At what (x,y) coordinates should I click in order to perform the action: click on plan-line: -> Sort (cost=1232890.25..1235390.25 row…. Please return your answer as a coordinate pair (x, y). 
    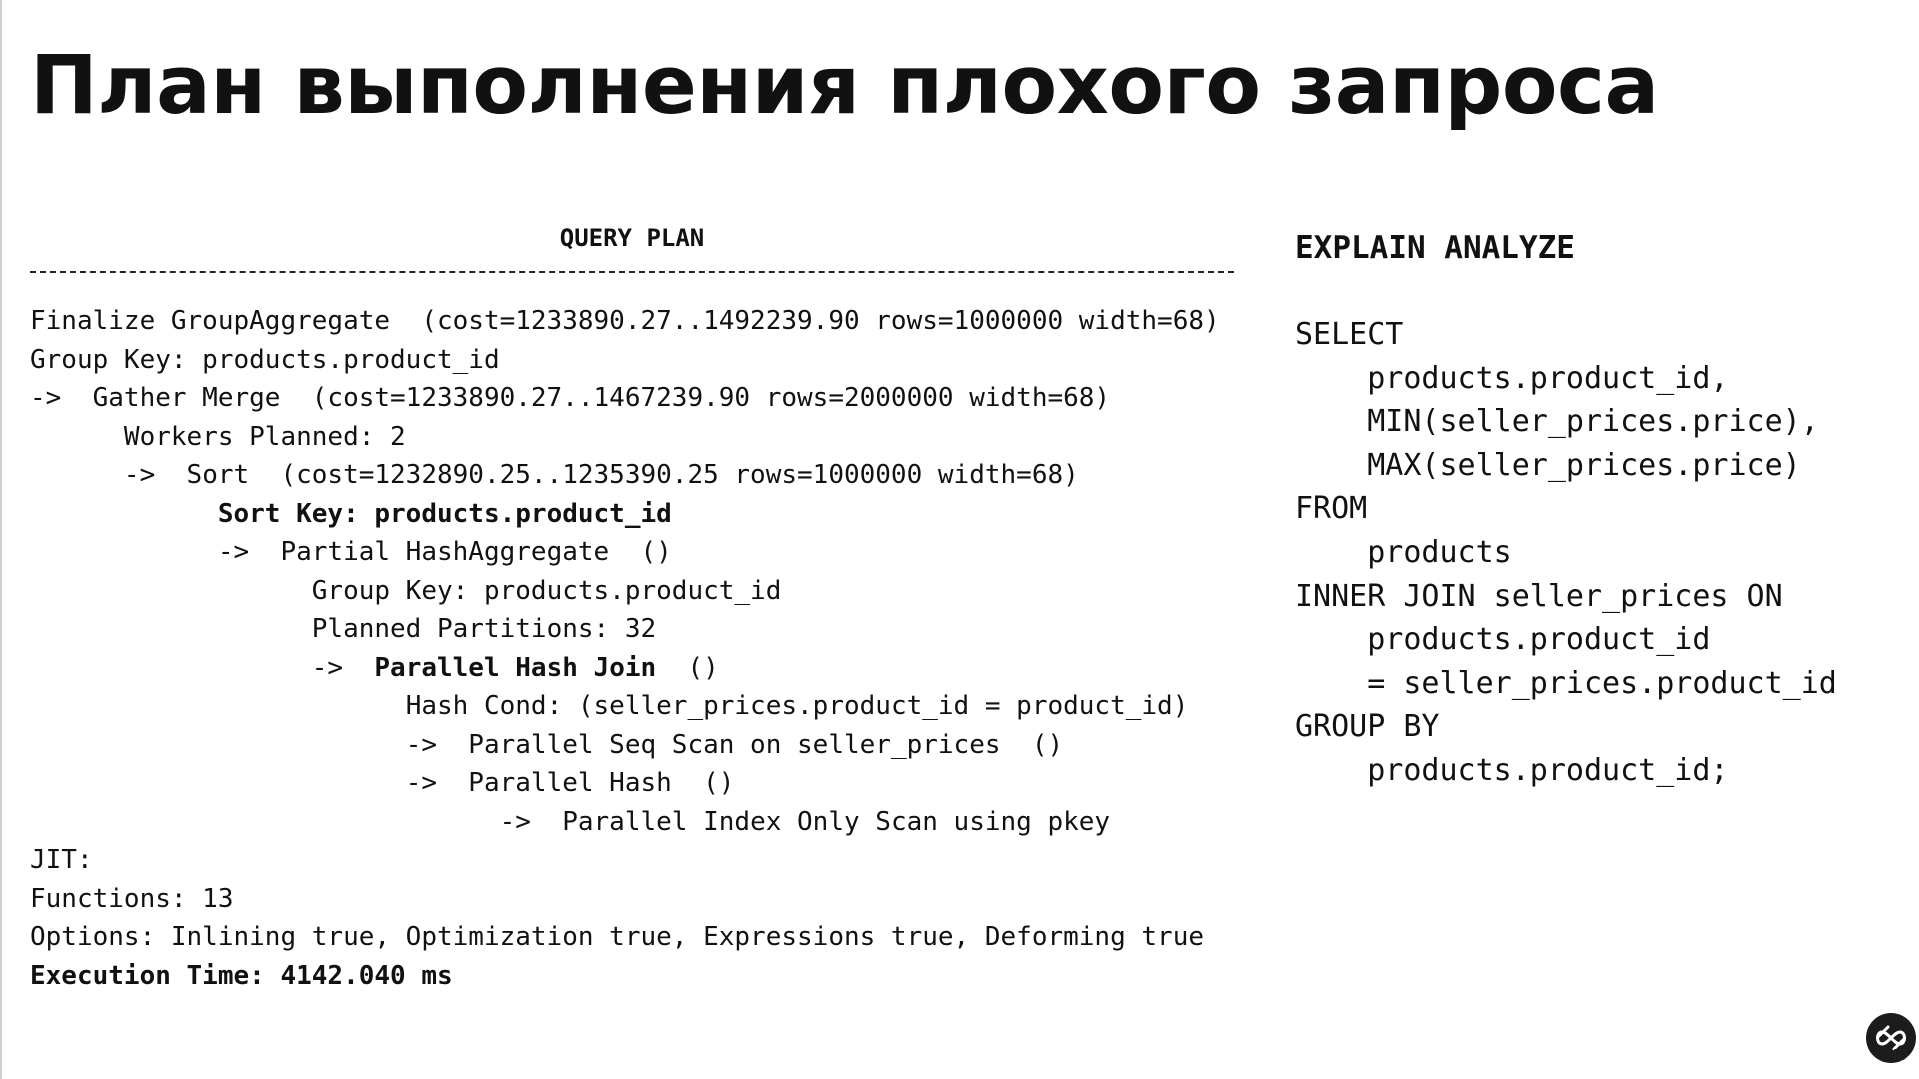
    Looking at the image, I should click on (625, 475).